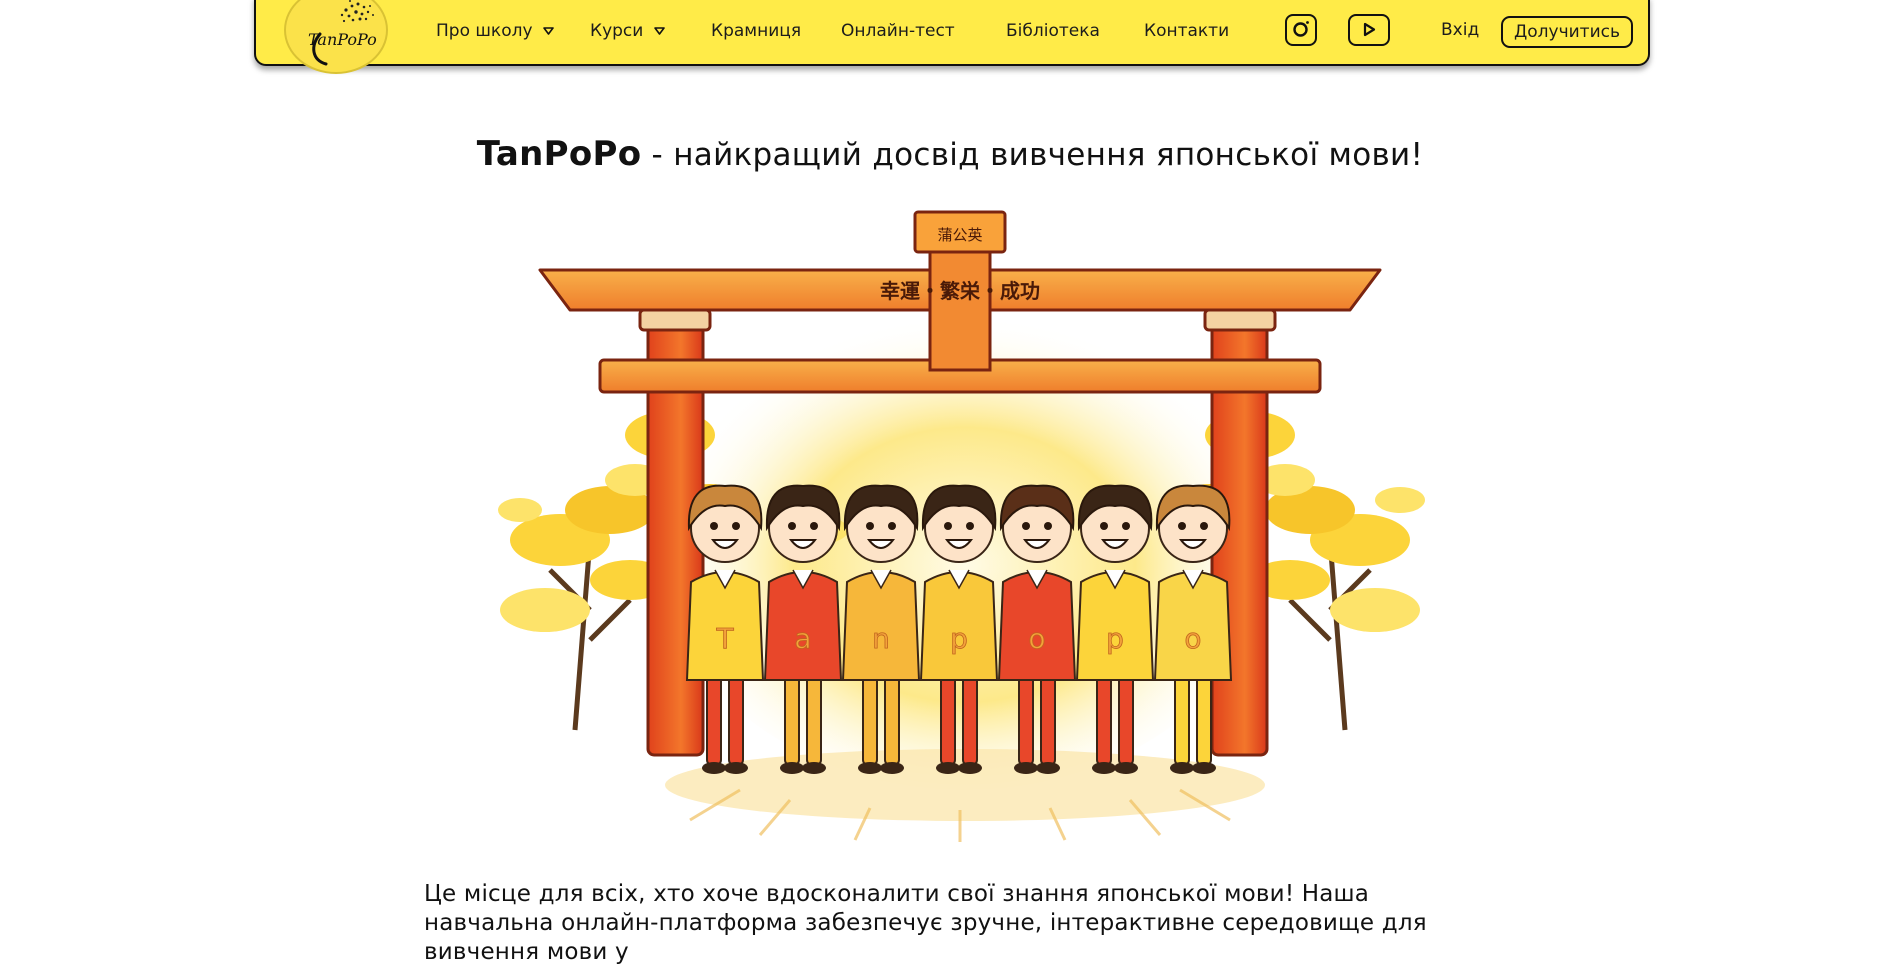  I want to click on instagram-icon, so click(1301, 29).